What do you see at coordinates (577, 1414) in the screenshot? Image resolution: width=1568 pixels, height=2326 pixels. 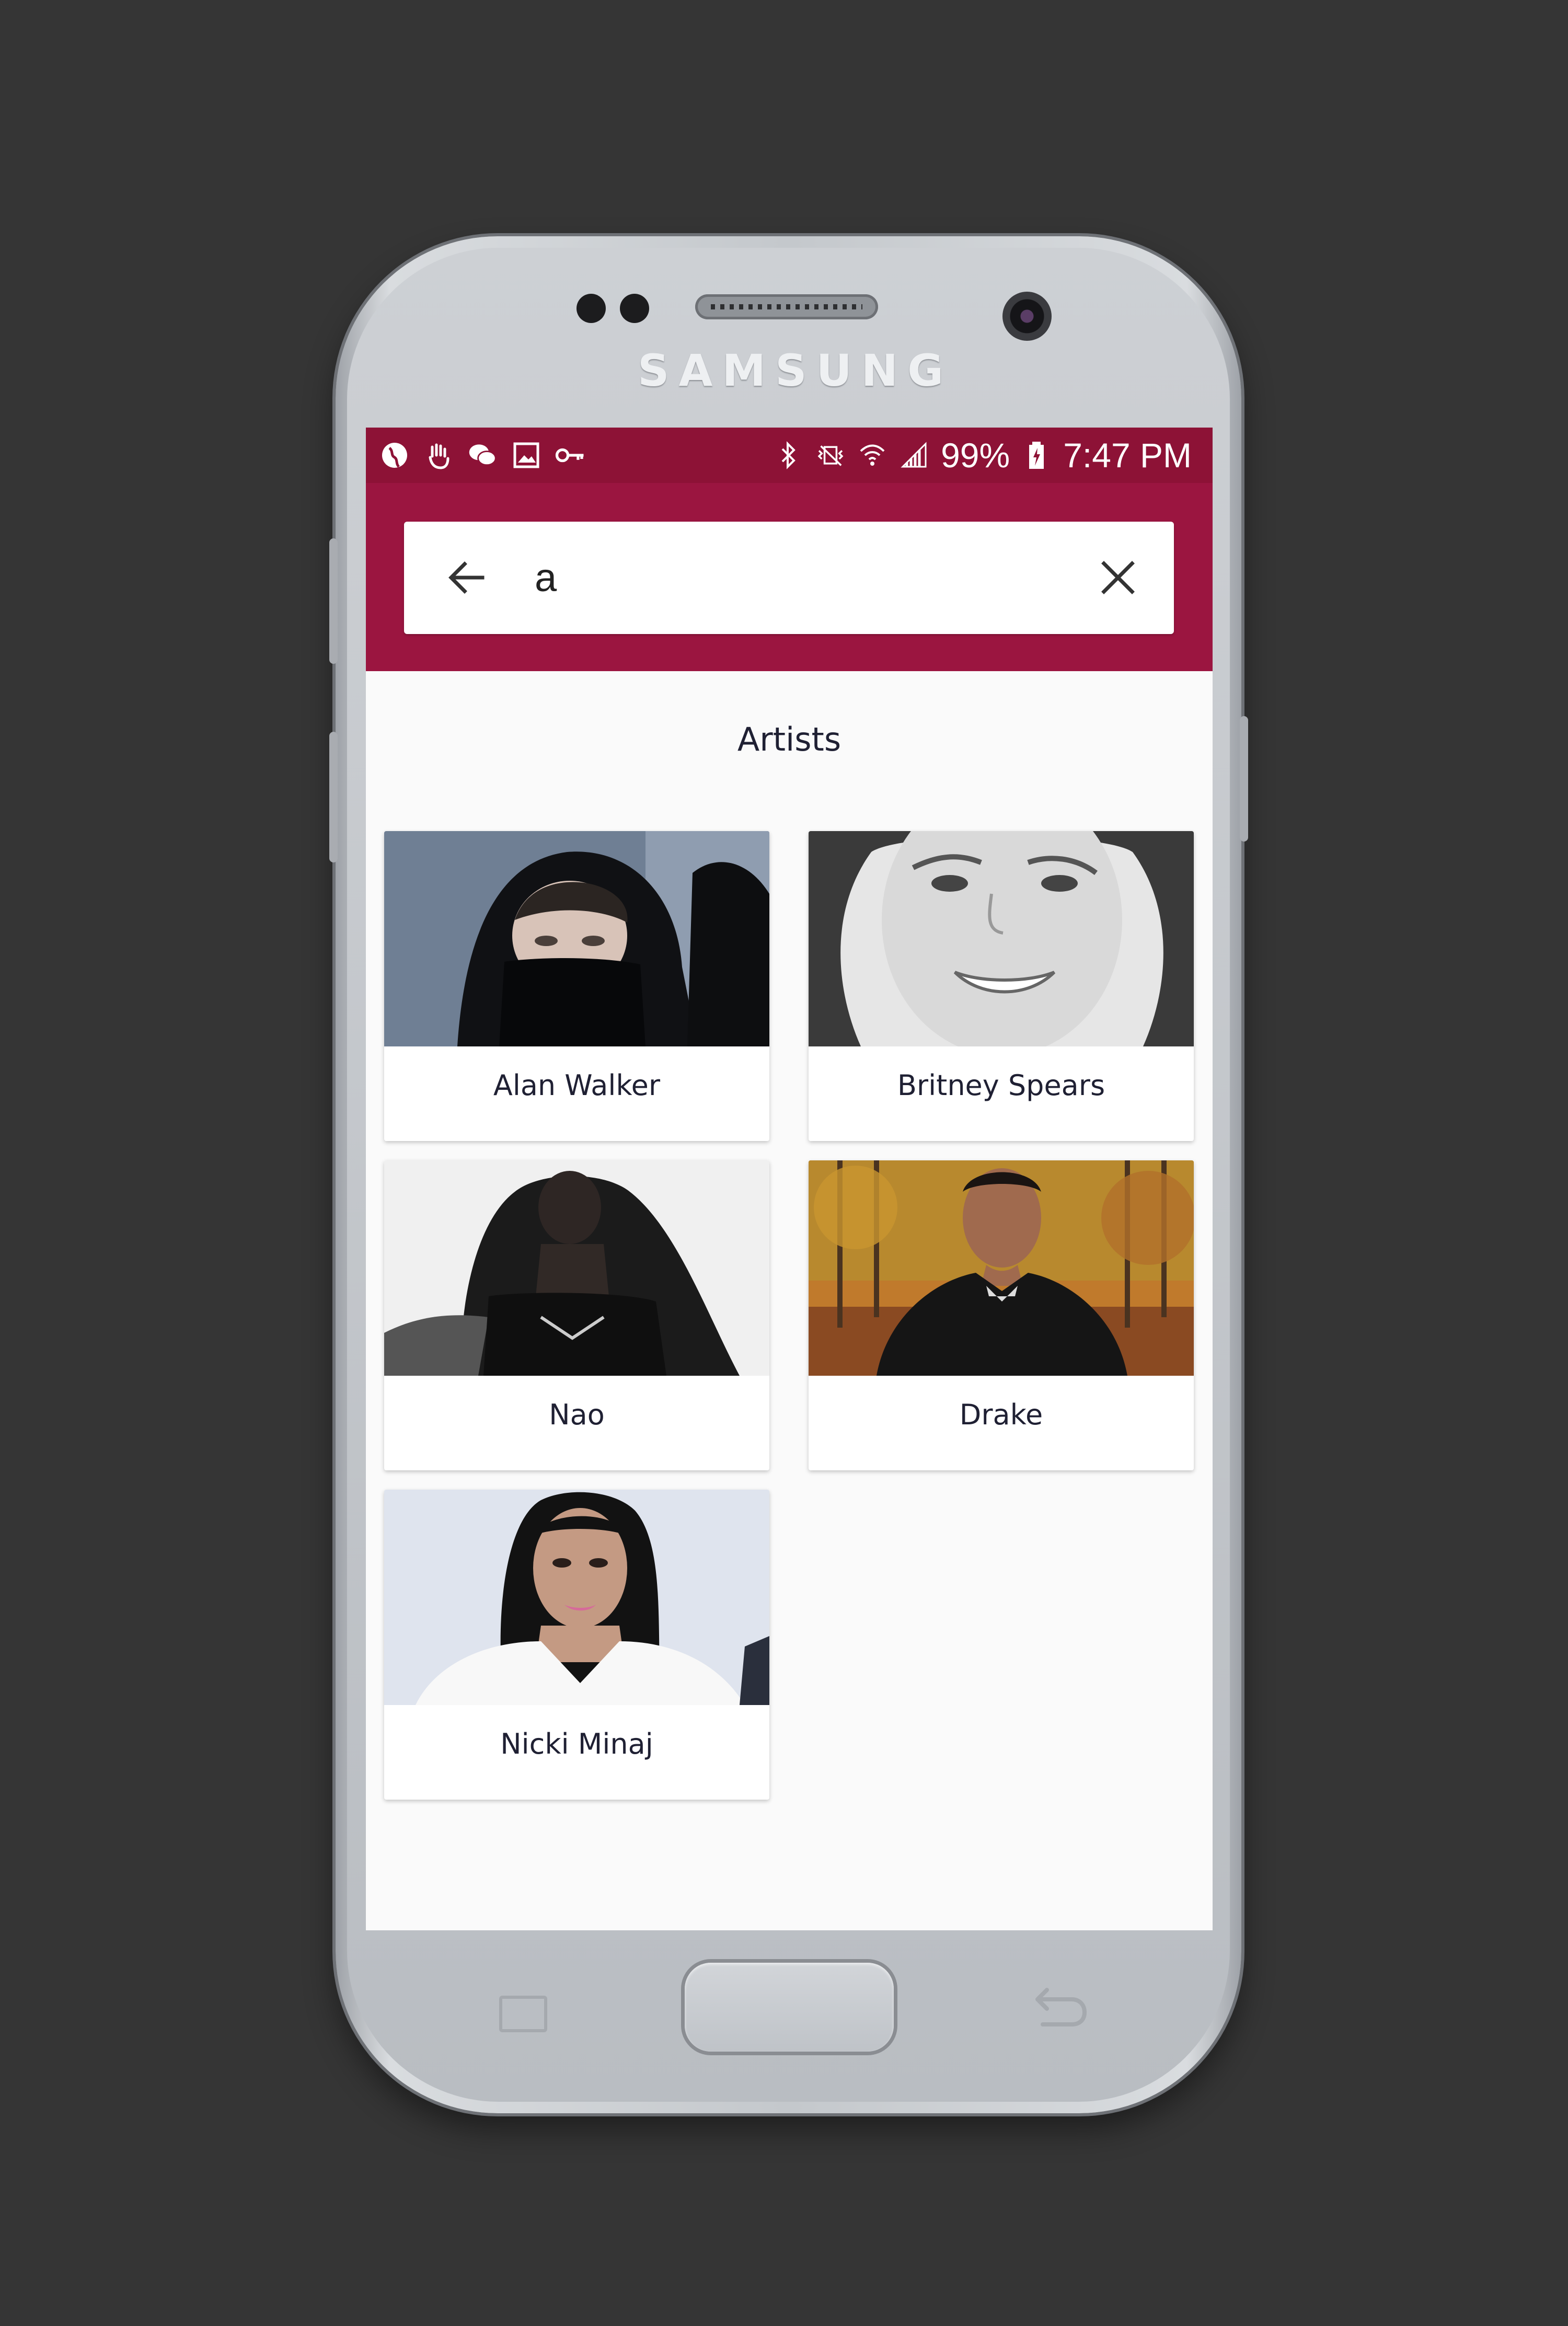 I see `artist-name: Nao` at bounding box center [577, 1414].